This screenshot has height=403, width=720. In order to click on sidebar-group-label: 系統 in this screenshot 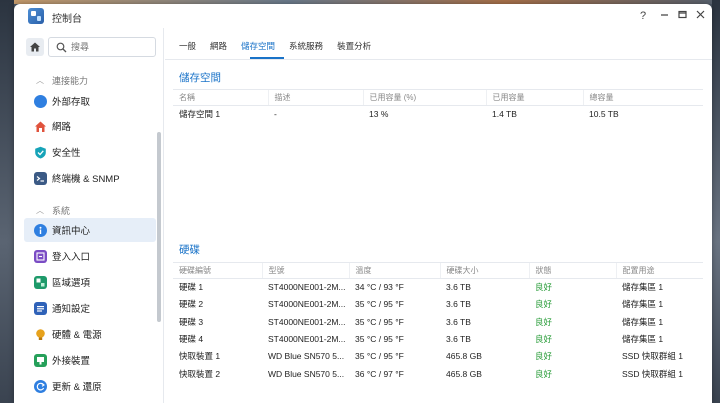, I will do `click(61, 211)`.